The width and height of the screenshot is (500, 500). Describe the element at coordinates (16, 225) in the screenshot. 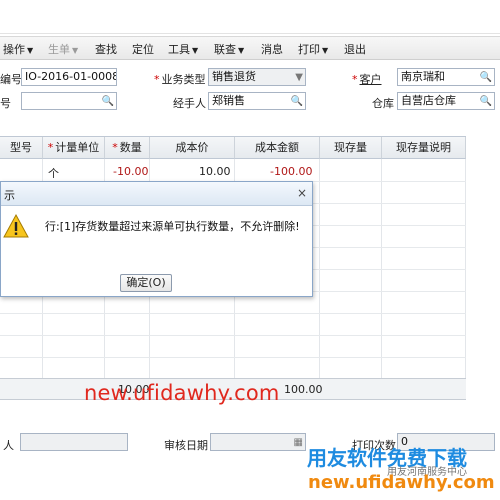

I see `warning-icon` at that location.